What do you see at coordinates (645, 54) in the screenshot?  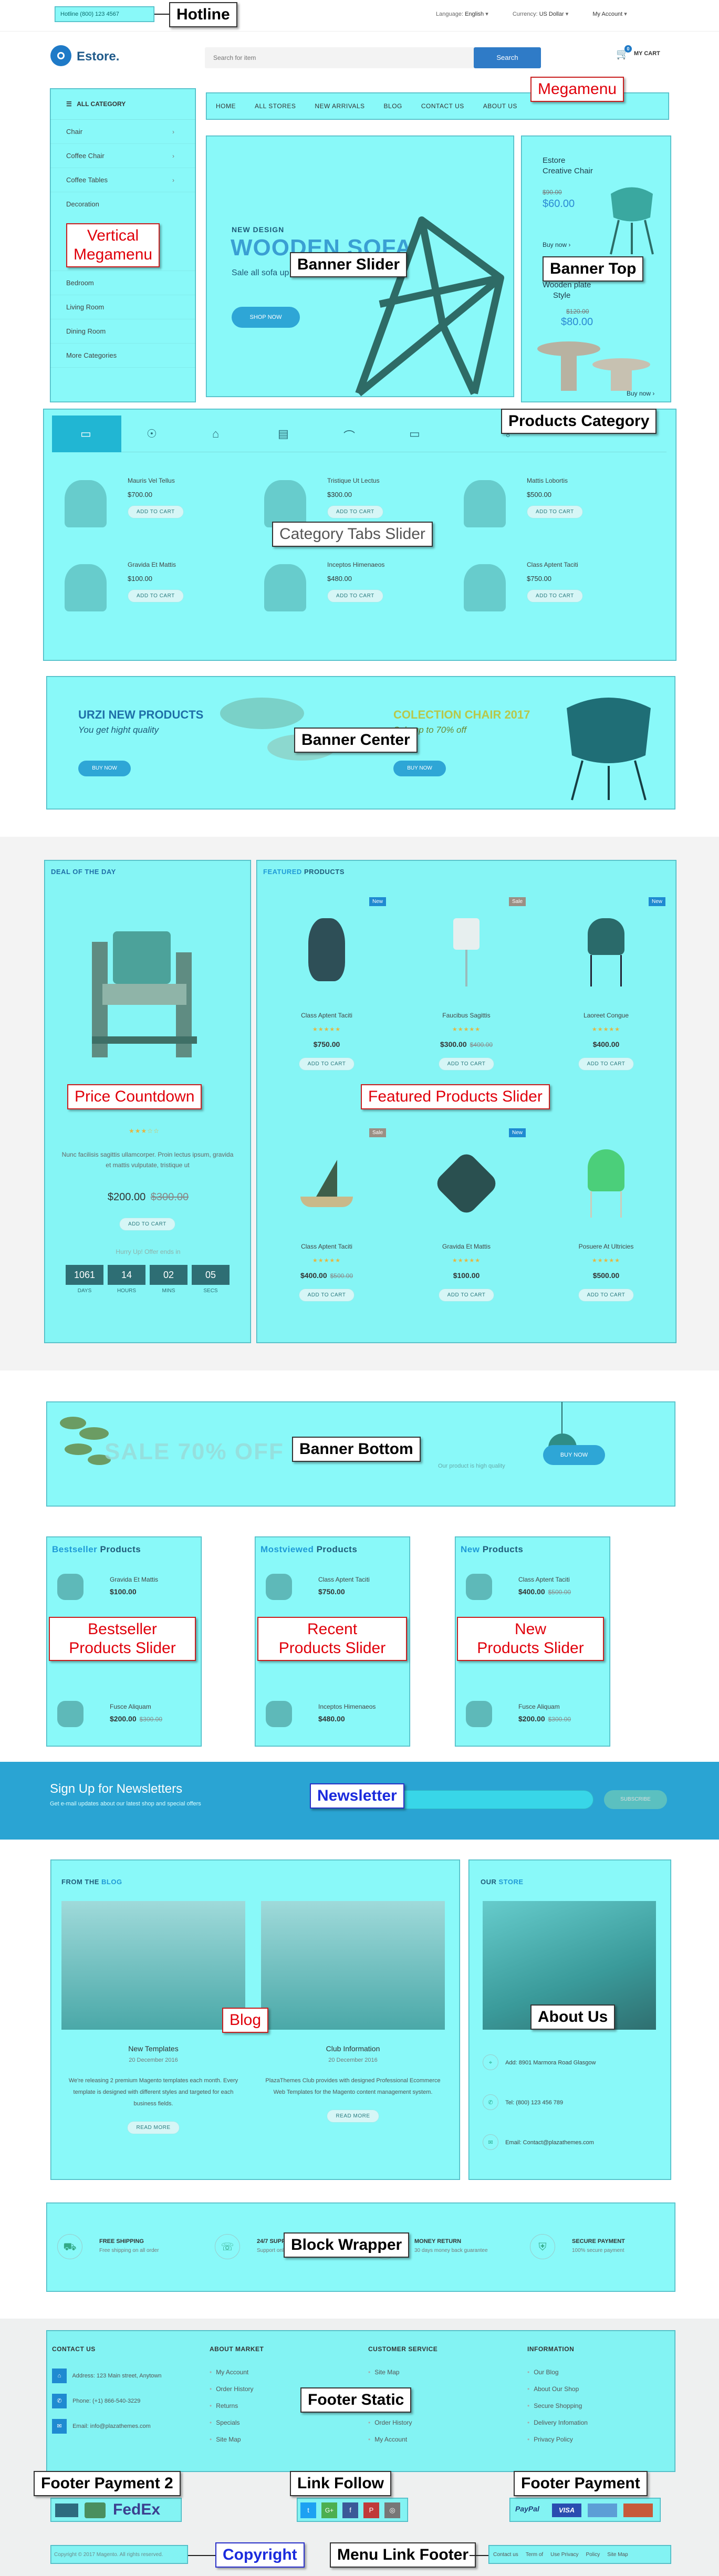 I see `cart: 🛒 0 MY CART` at bounding box center [645, 54].